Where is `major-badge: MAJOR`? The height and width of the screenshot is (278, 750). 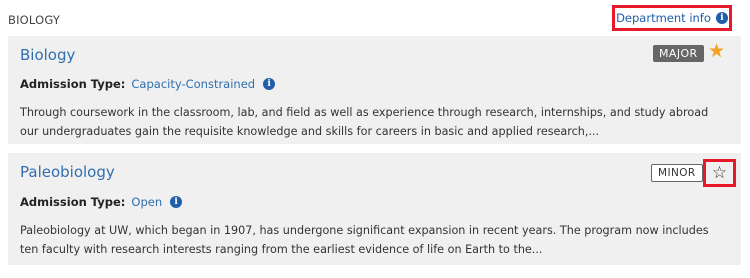
major-badge: MAJOR is located at coordinates (678, 53).